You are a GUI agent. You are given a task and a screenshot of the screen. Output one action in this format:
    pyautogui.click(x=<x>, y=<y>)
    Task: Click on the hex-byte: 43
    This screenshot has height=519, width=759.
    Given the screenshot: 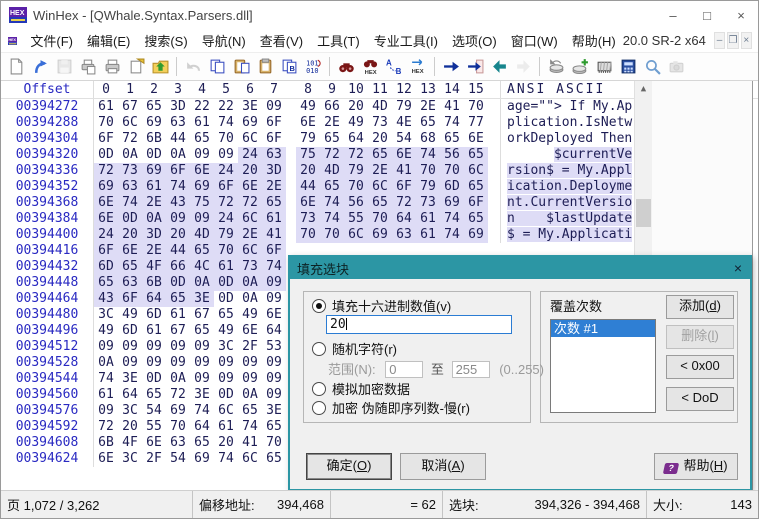 What is the action you would take?
    pyautogui.click(x=178, y=203)
    